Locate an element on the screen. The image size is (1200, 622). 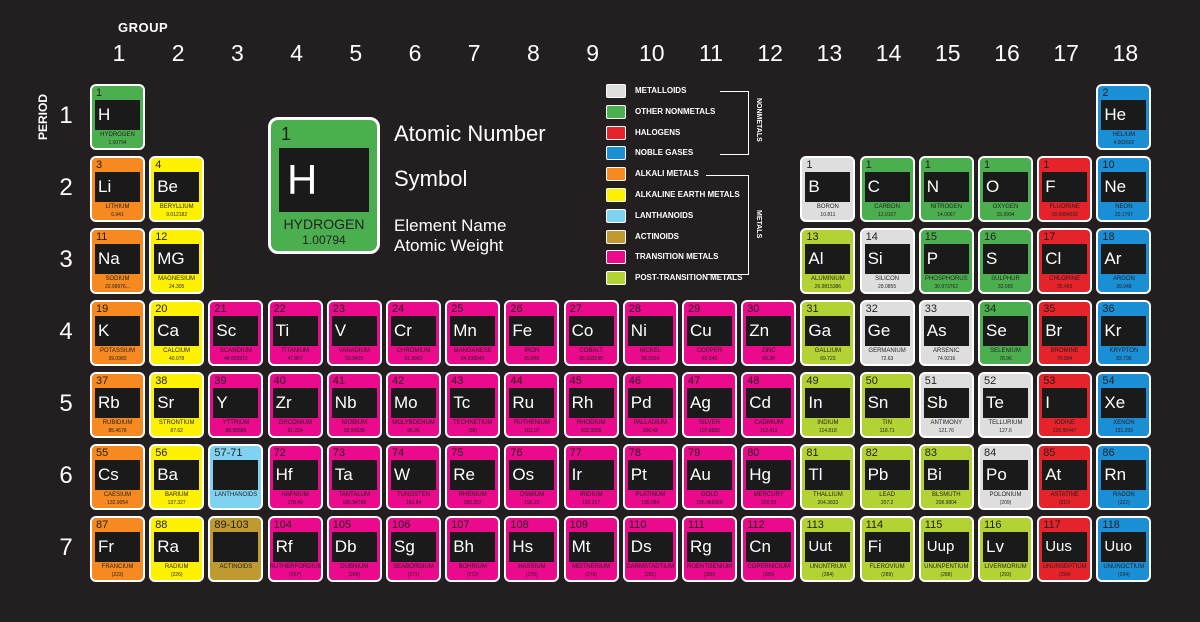
element-cell: 28 Ni NICKEL 58.6934 is located at coordinates (650, 333).